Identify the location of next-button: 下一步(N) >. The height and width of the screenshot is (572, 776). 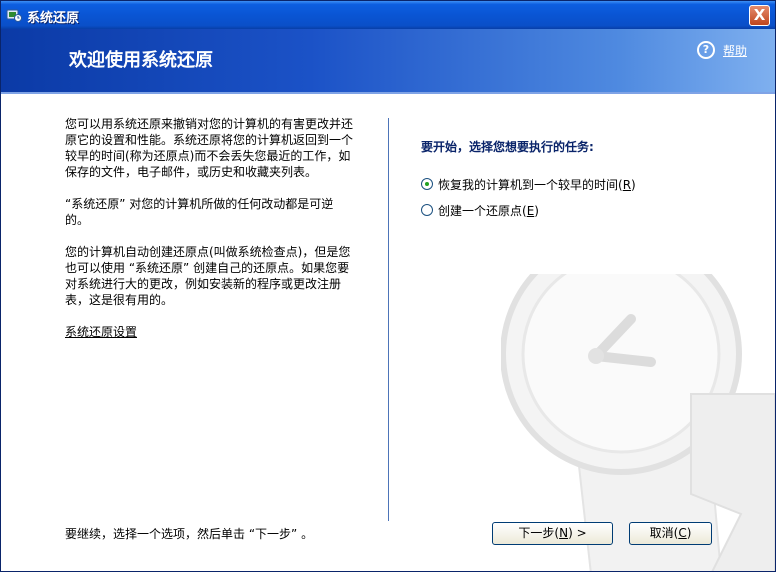
(552, 533).